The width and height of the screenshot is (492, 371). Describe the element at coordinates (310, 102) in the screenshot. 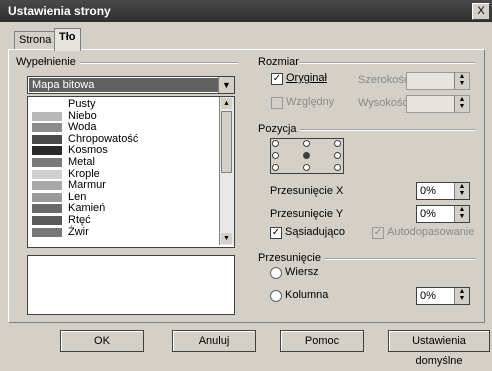

I see `relative-label: Względny` at that location.